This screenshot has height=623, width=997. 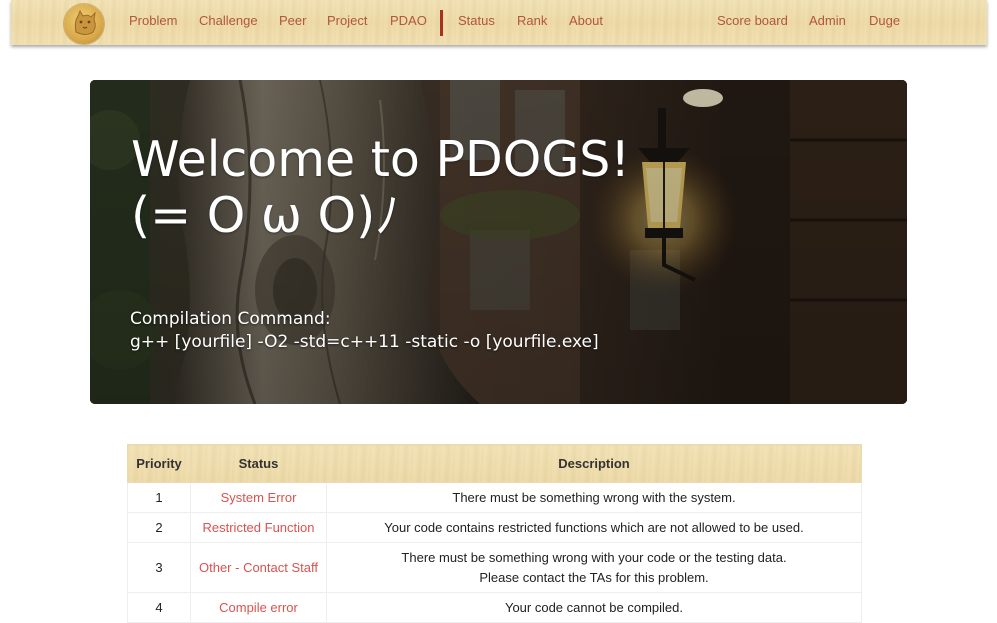 What do you see at coordinates (265, 215) in the screenshot?
I see `hero-title-line2: (= O ω O)ﾉ` at bounding box center [265, 215].